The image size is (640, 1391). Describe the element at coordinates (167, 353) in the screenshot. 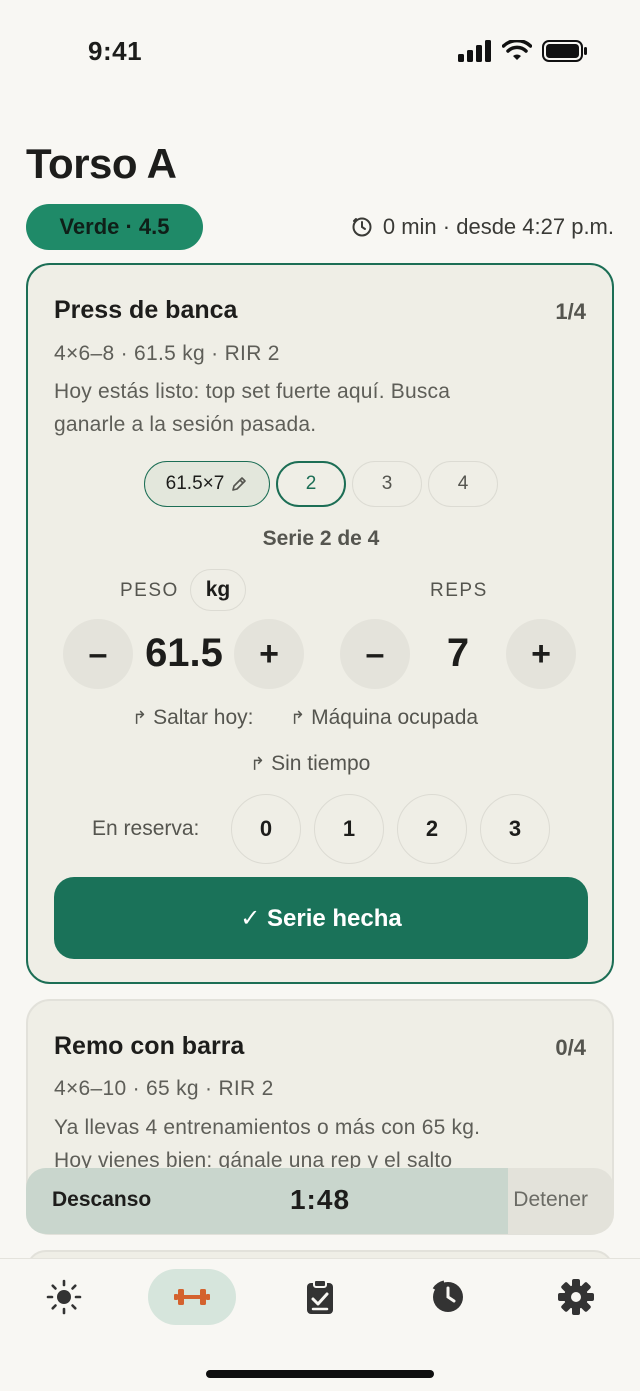

I see `exercise-prescription: 4×6–8 · 61.5 kg · RIR 2` at that location.